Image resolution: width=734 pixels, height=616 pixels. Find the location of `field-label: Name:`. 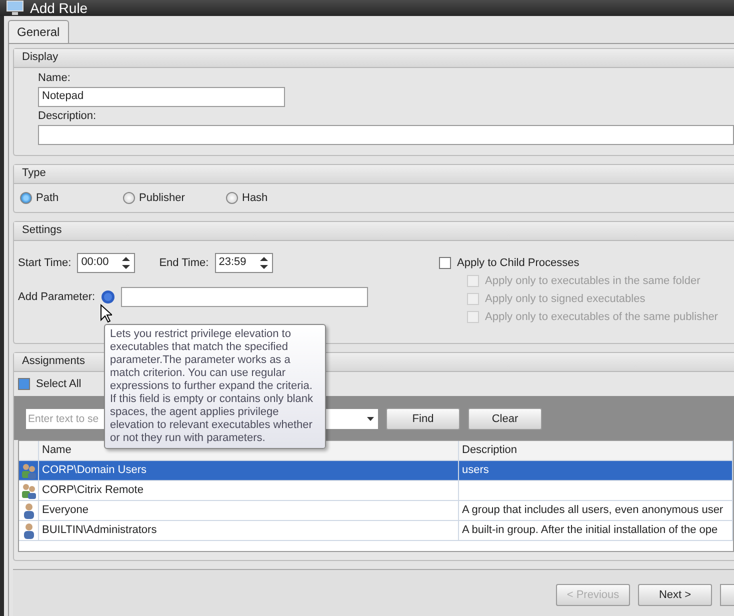

field-label: Name: is located at coordinates (55, 78).